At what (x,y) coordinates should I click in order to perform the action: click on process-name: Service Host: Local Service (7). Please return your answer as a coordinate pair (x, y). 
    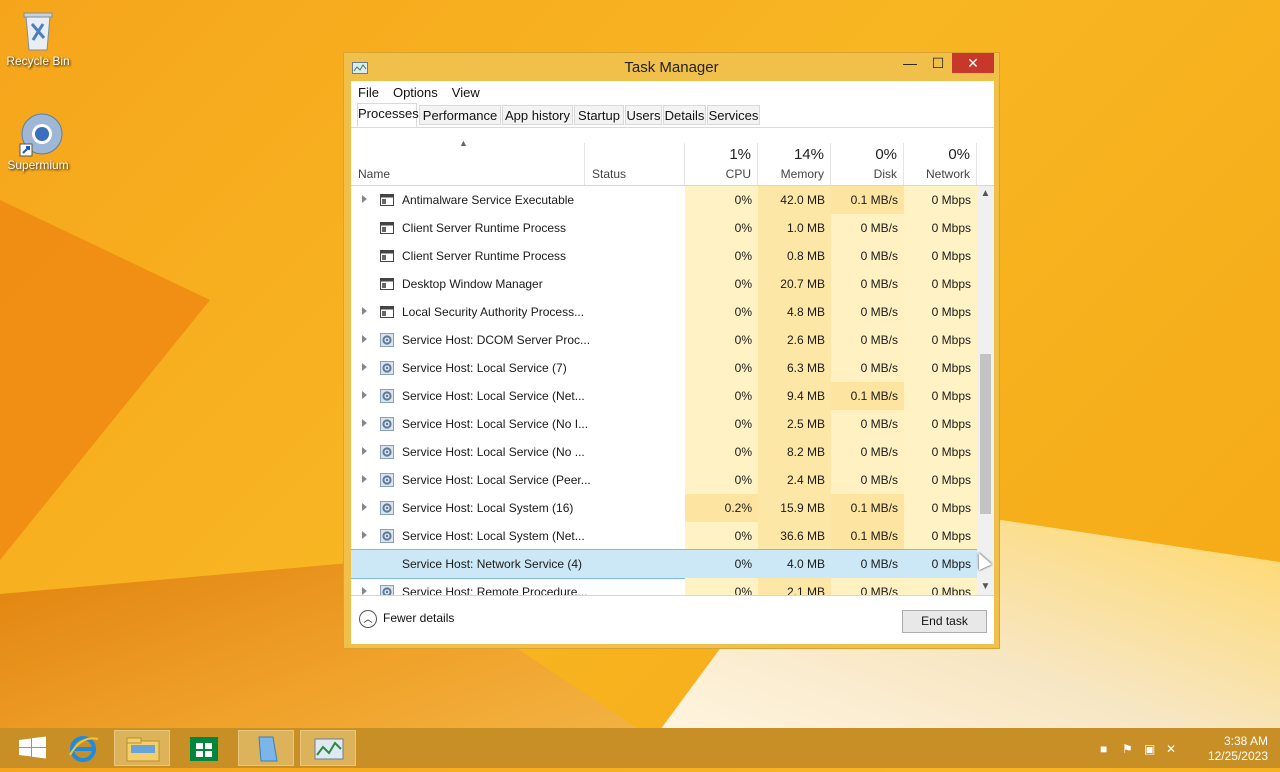
    Looking at the image, I should click on (484, 368).